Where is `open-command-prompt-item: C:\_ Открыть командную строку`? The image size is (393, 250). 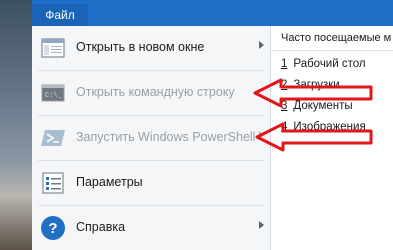 open-command-prompt-item: C:\_ Открыть командную строку is located at coordinates (151, 93).